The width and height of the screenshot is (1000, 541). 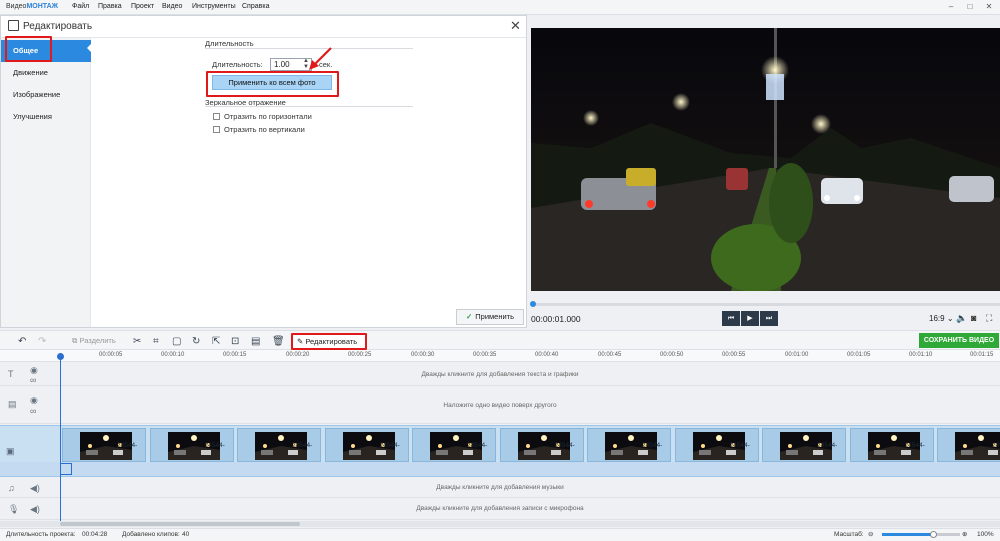 What do you see at coordinates (10, 451) in the screenshot?
I see `video-camera-icon: ▣` at bounding box center [10, 451].